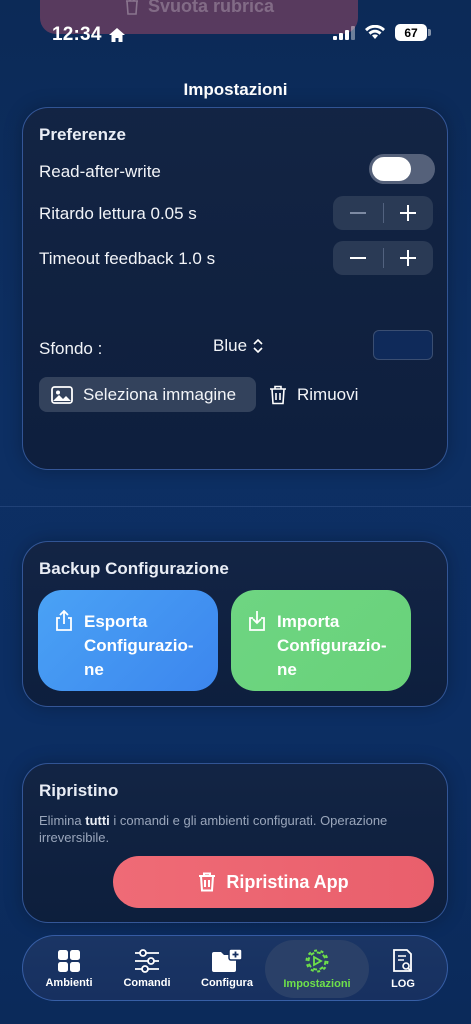 Image resolution: width=471 pixels, height=1024 pixels. I want to click on toggle-knob, so click(391, 169).